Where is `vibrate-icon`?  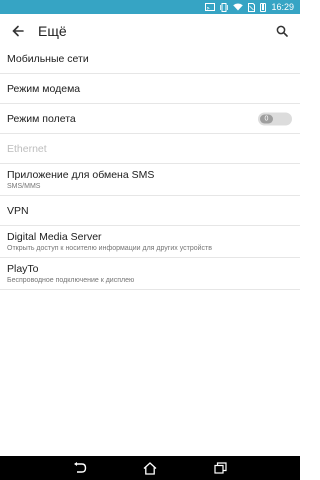 vibrate-icon is located at coordinates (224, 7).